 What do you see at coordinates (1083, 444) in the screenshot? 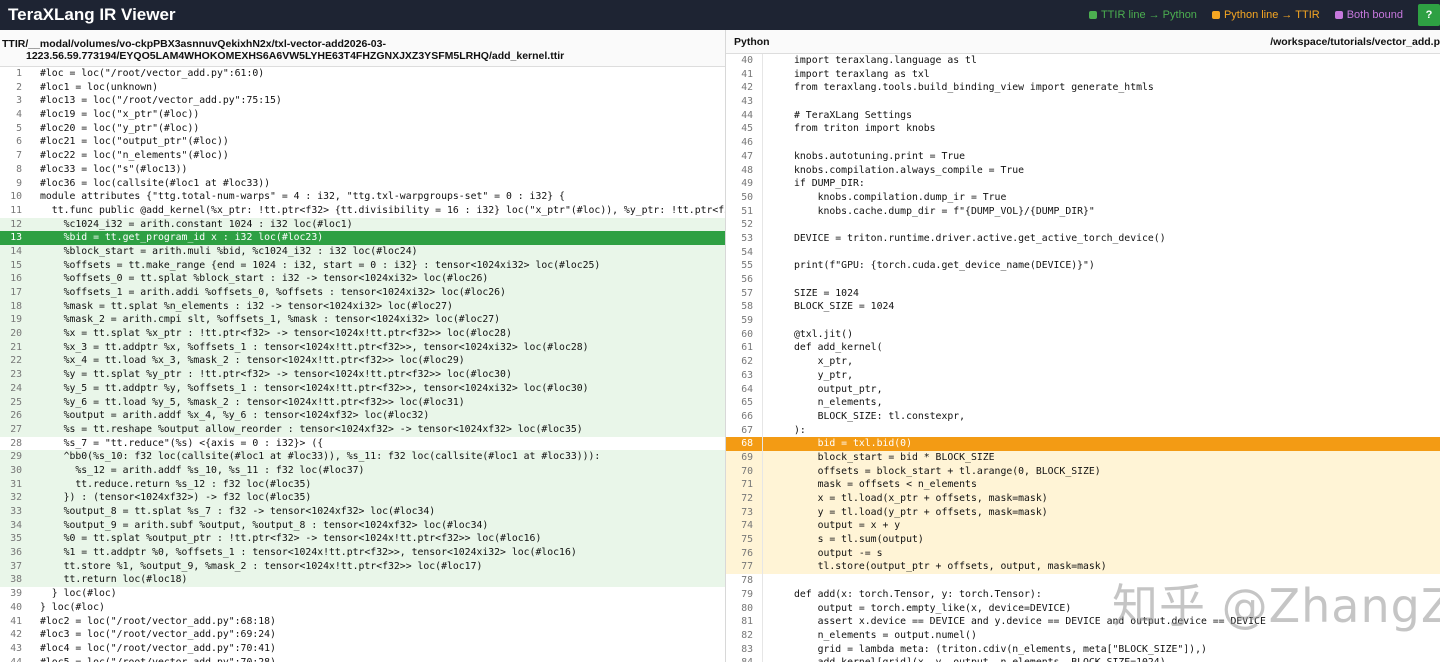
I see `code-line: 68 bid = txl.bid(0)` at bounding box center [1083, 444].